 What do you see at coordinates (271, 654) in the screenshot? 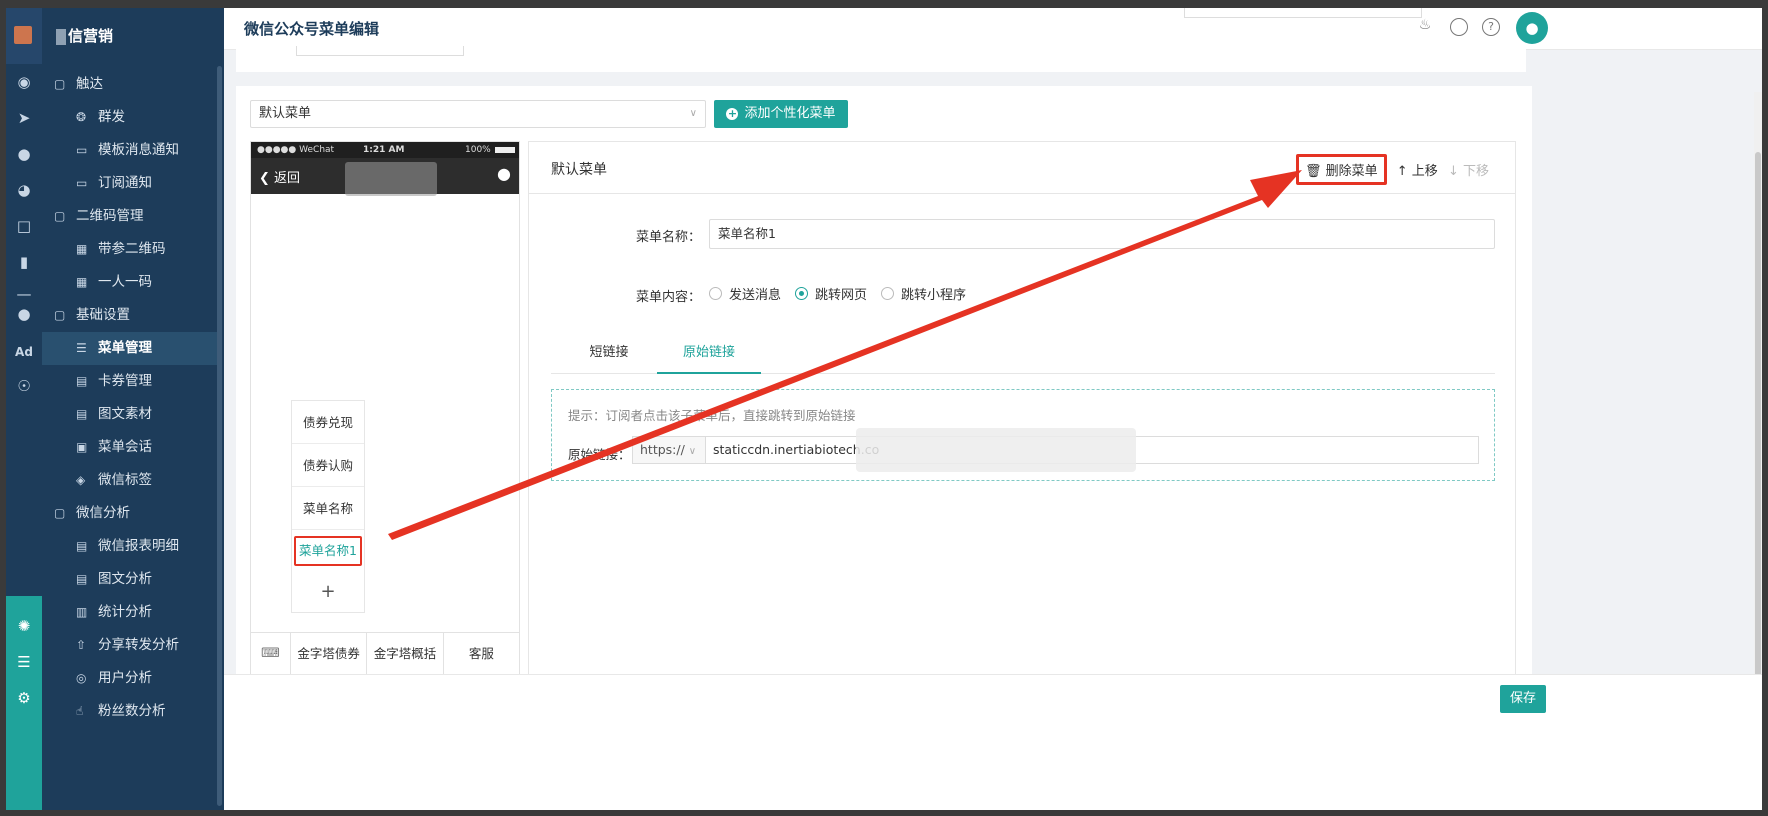
I see `keyboard-icon: ⌨` at bounding box center [271, 654].